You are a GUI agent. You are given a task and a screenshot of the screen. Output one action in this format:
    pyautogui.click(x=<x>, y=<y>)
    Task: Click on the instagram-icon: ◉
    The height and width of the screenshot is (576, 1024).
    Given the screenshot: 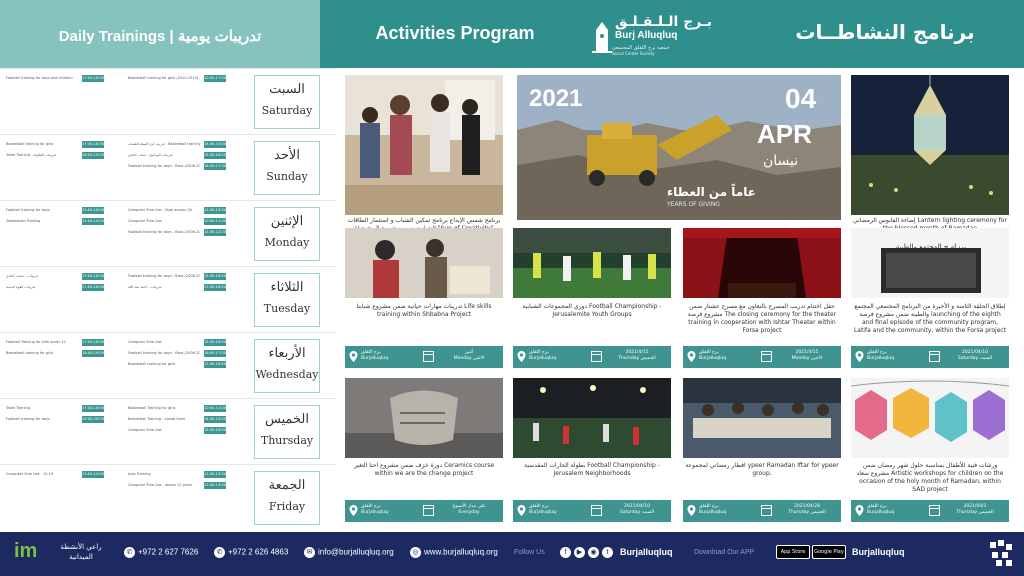 What is the action you would take?
    pyautogui.click(x=593, y=552)
    